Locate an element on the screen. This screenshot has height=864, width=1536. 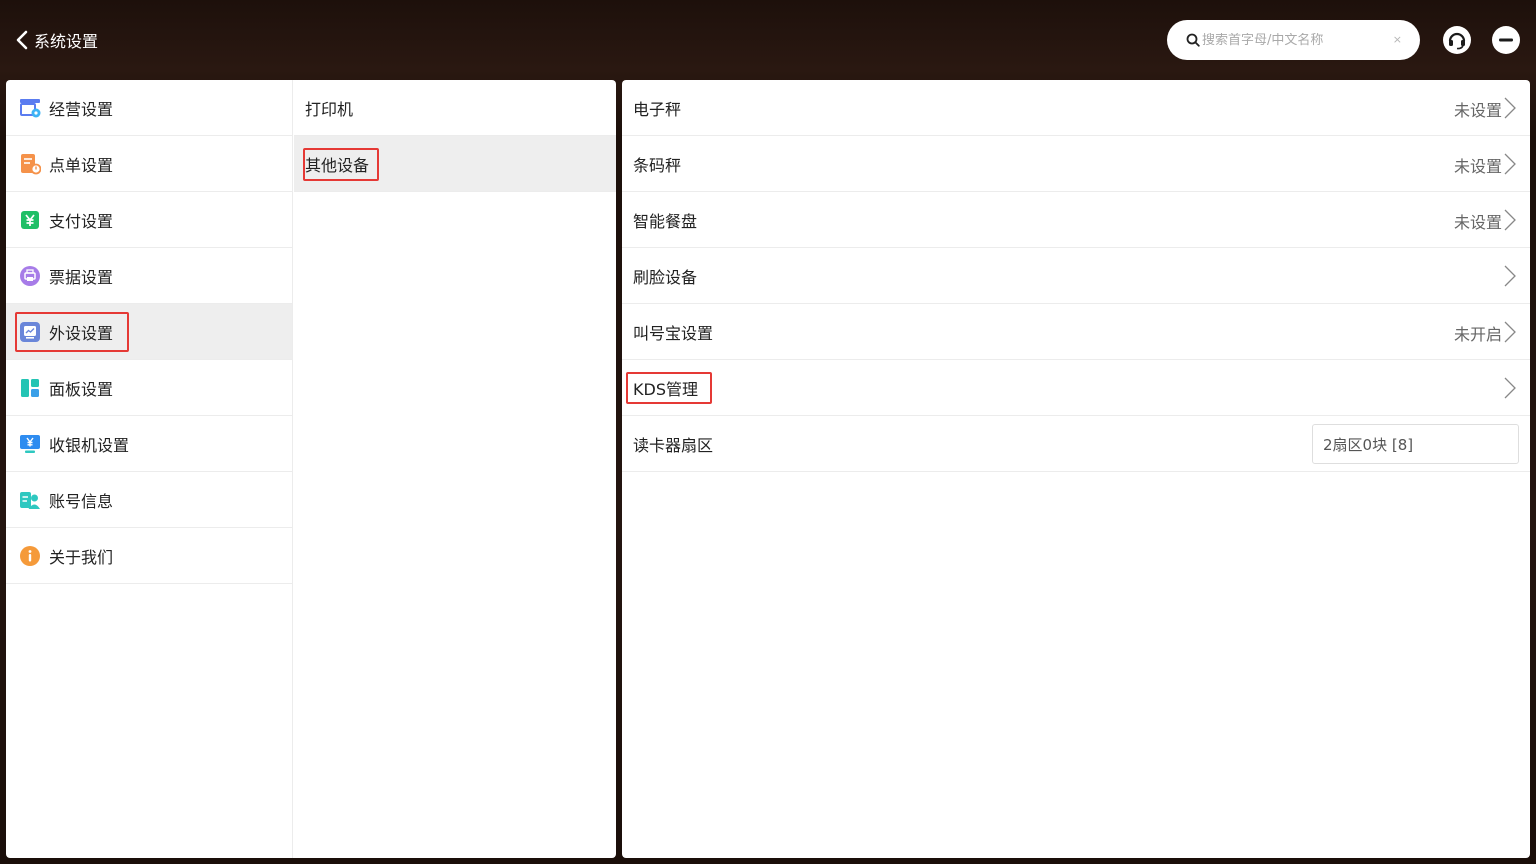
top-bar: 系统设置 × is located at coordinates (768, 40).